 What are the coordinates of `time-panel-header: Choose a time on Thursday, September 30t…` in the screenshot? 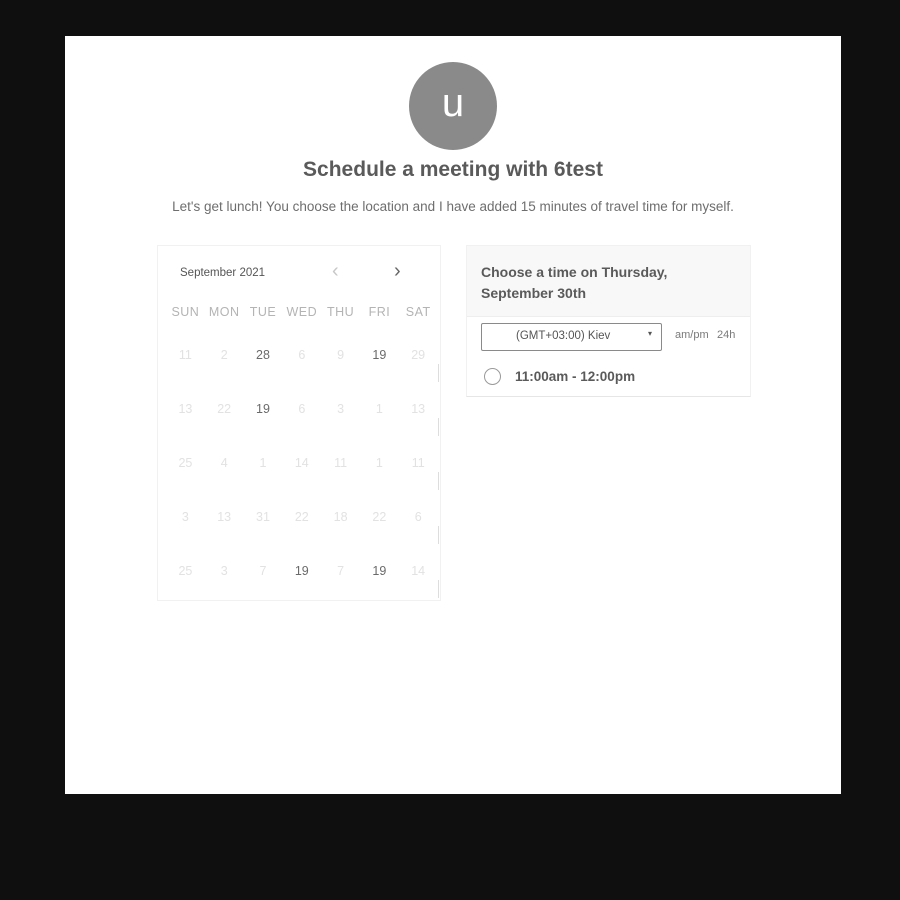 It's located at (608, 281).